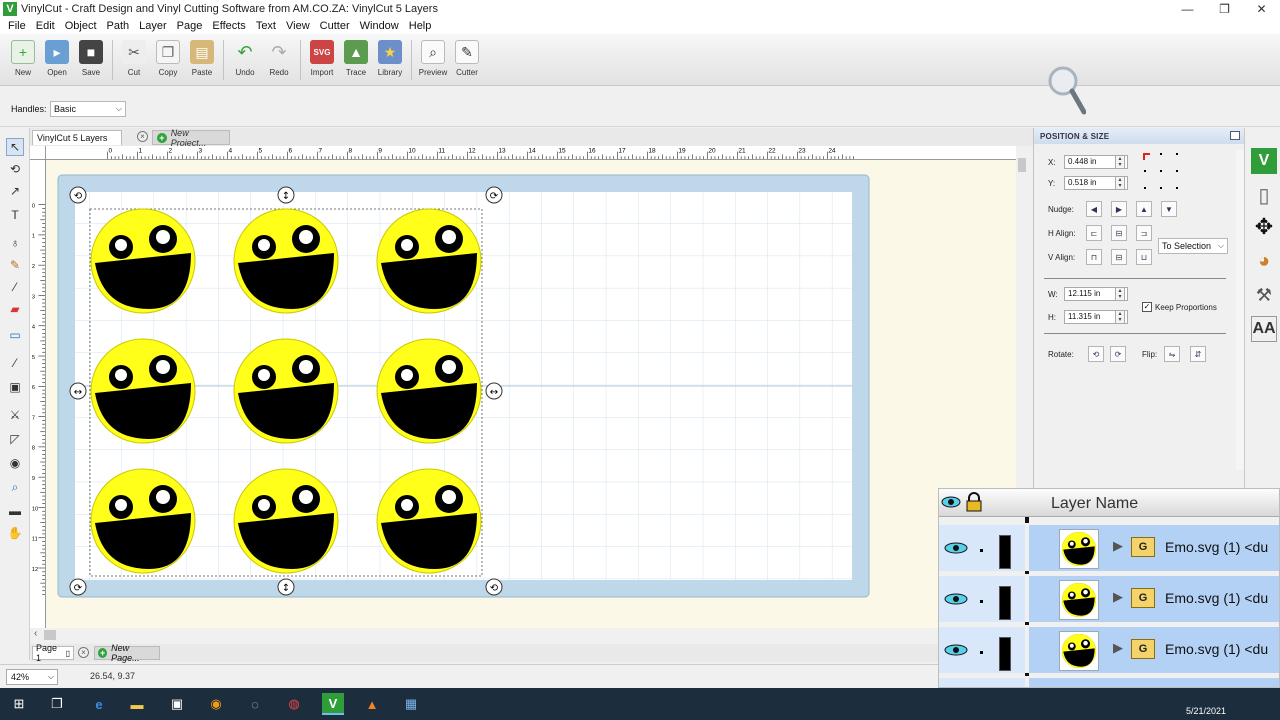  Describe the element at coordinates (1235, 135) in the screenshot. I see `panel-undock-icon` at that location.